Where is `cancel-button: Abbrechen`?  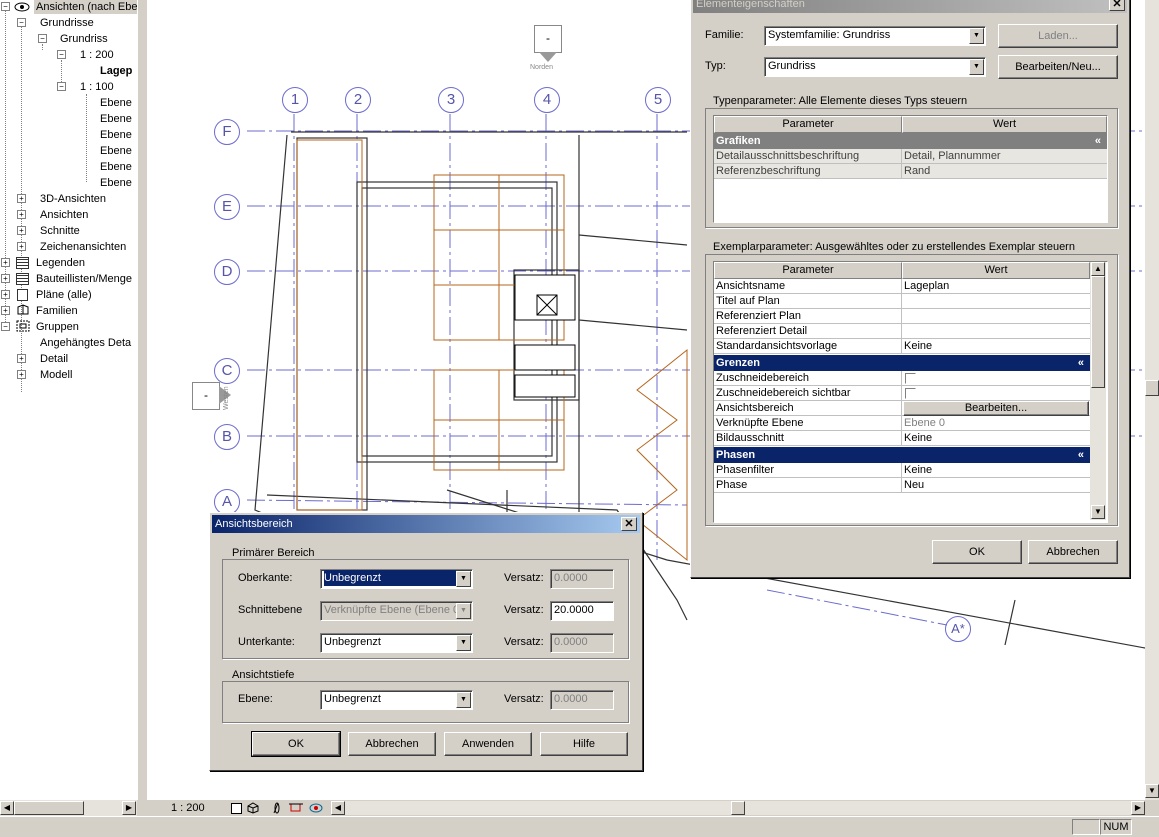
cancel-button: Abbrechen is located at coordinates (392, 744).